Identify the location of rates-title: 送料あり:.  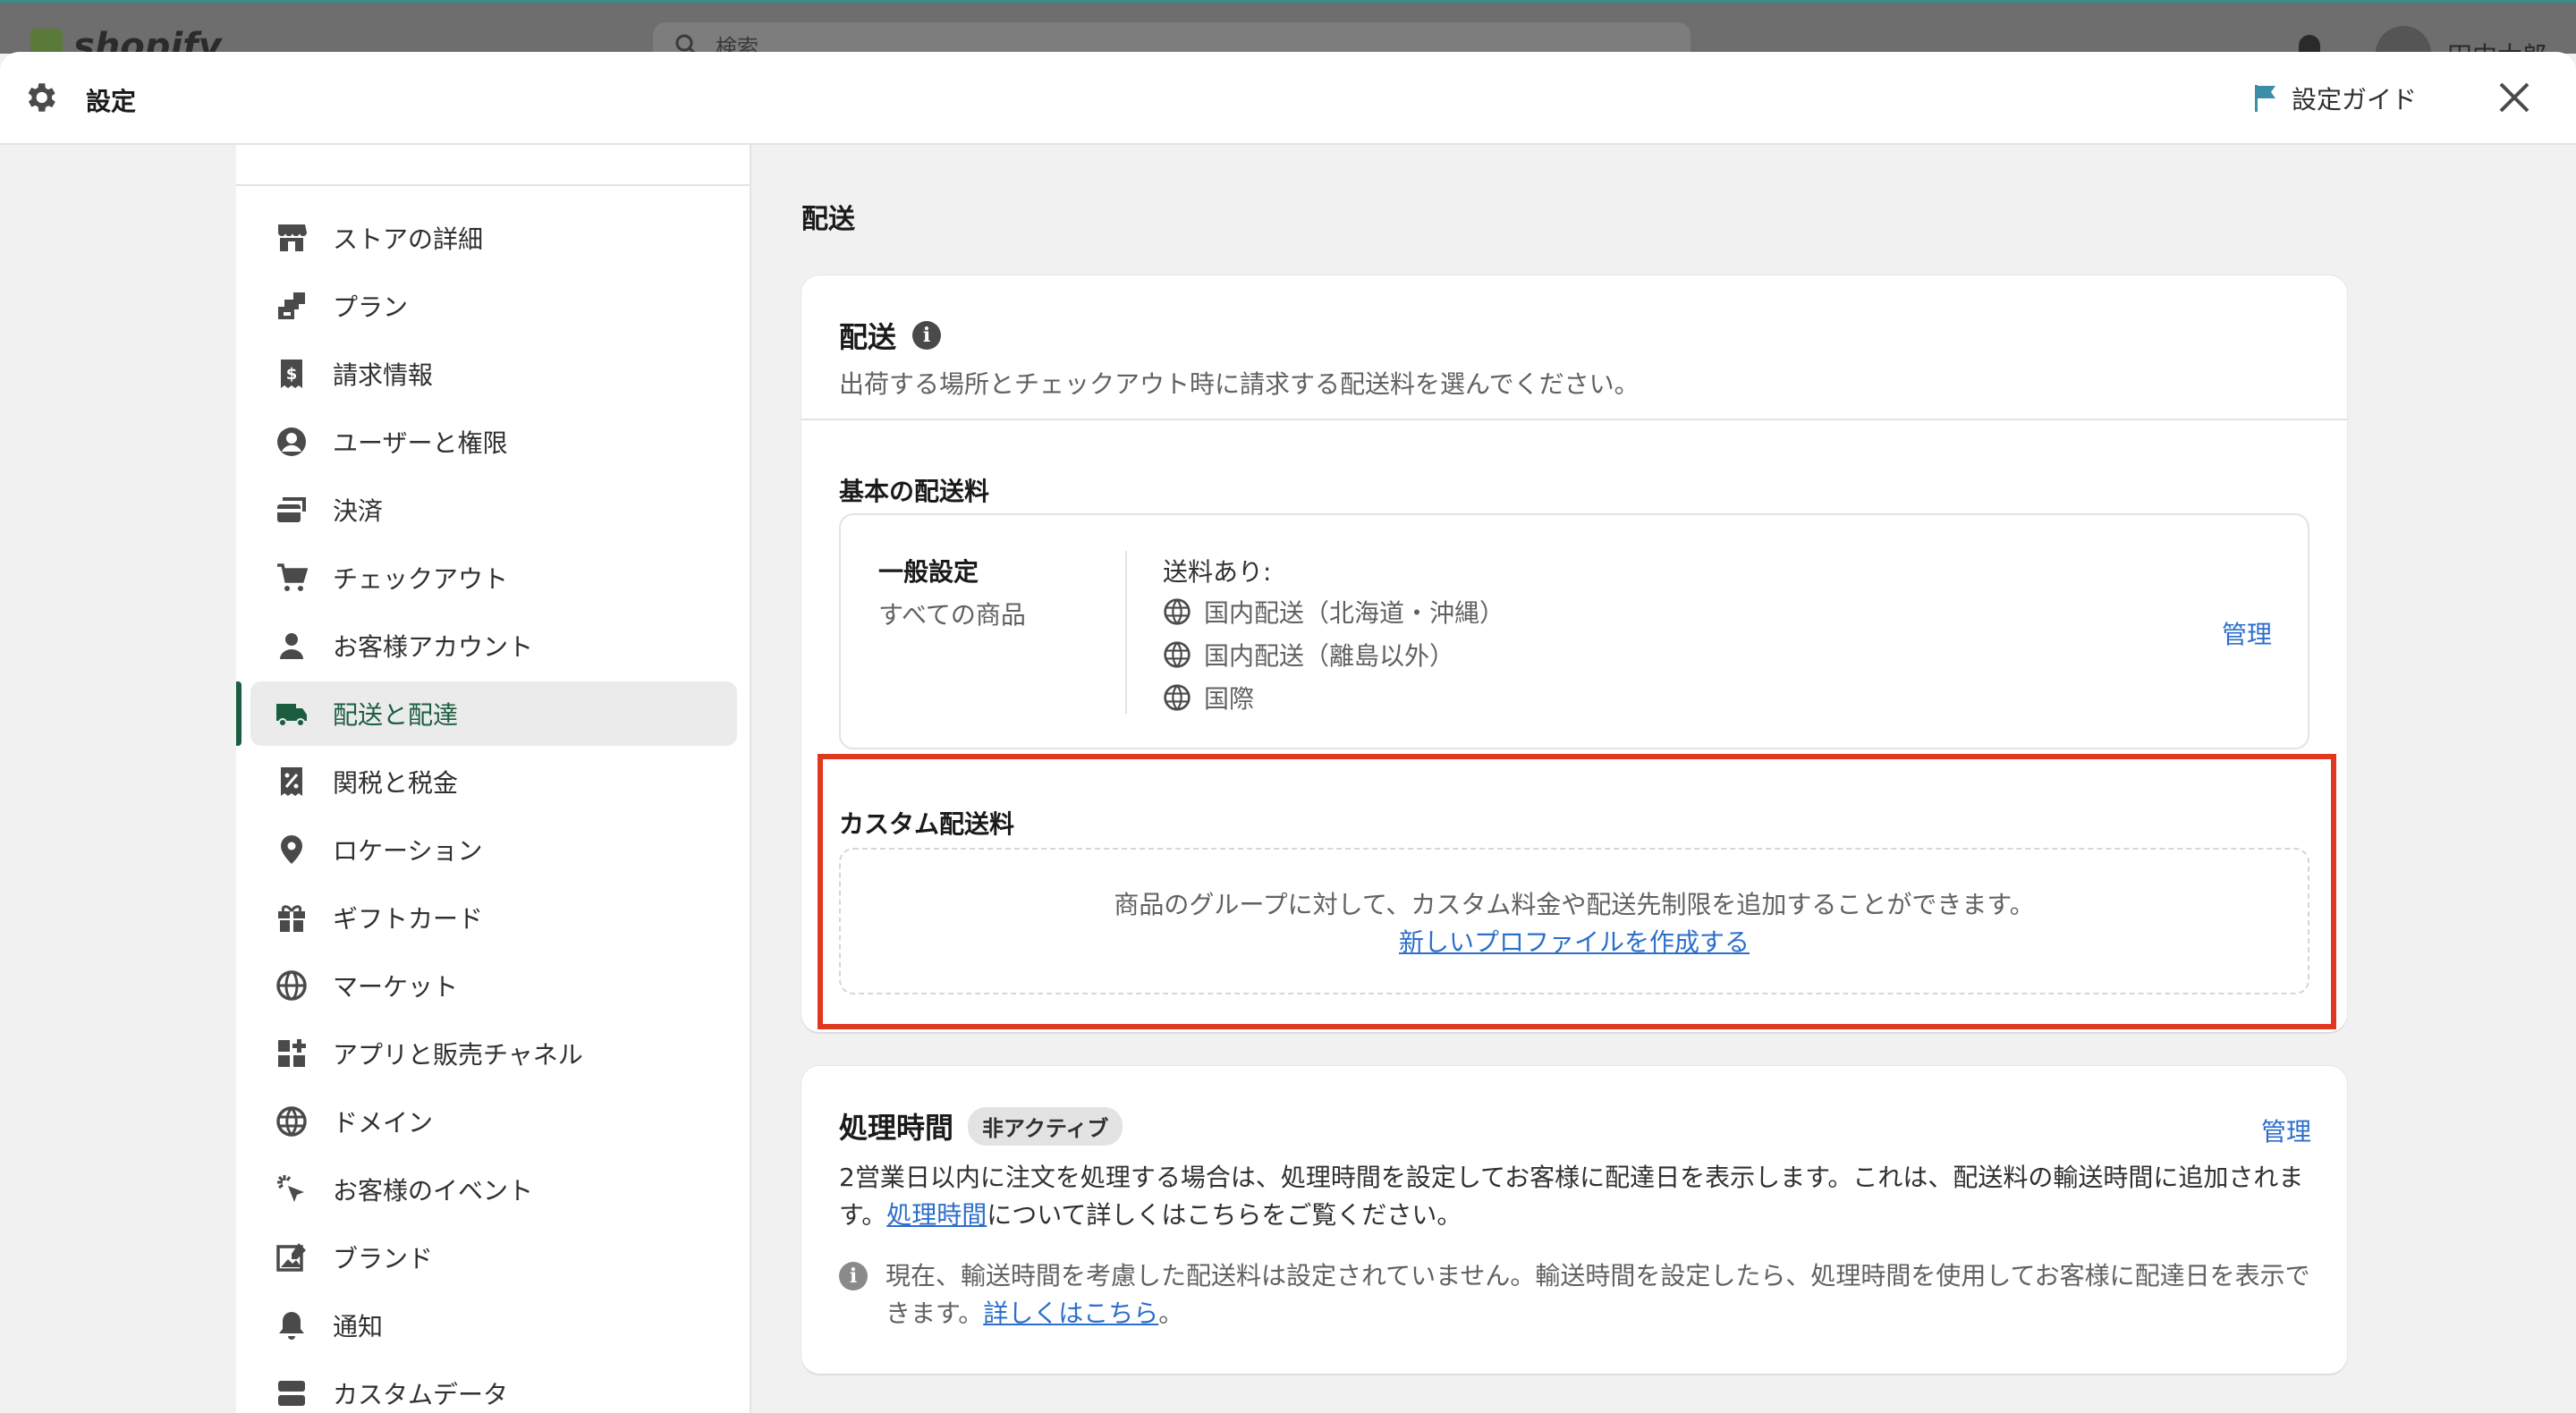
(1217, 572).